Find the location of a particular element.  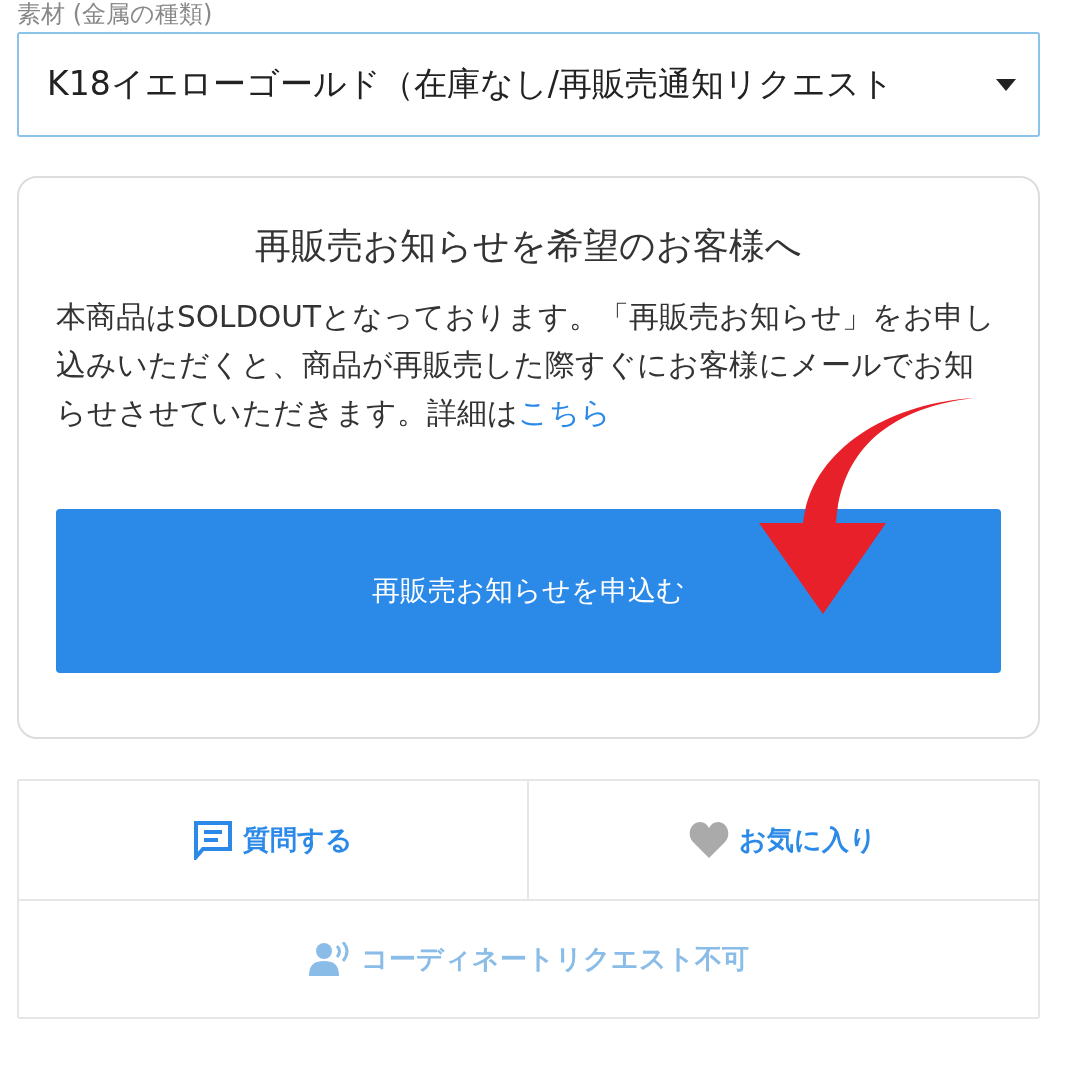

field-label: 素材 (金属の種類) is located at coordinates (115, 14).